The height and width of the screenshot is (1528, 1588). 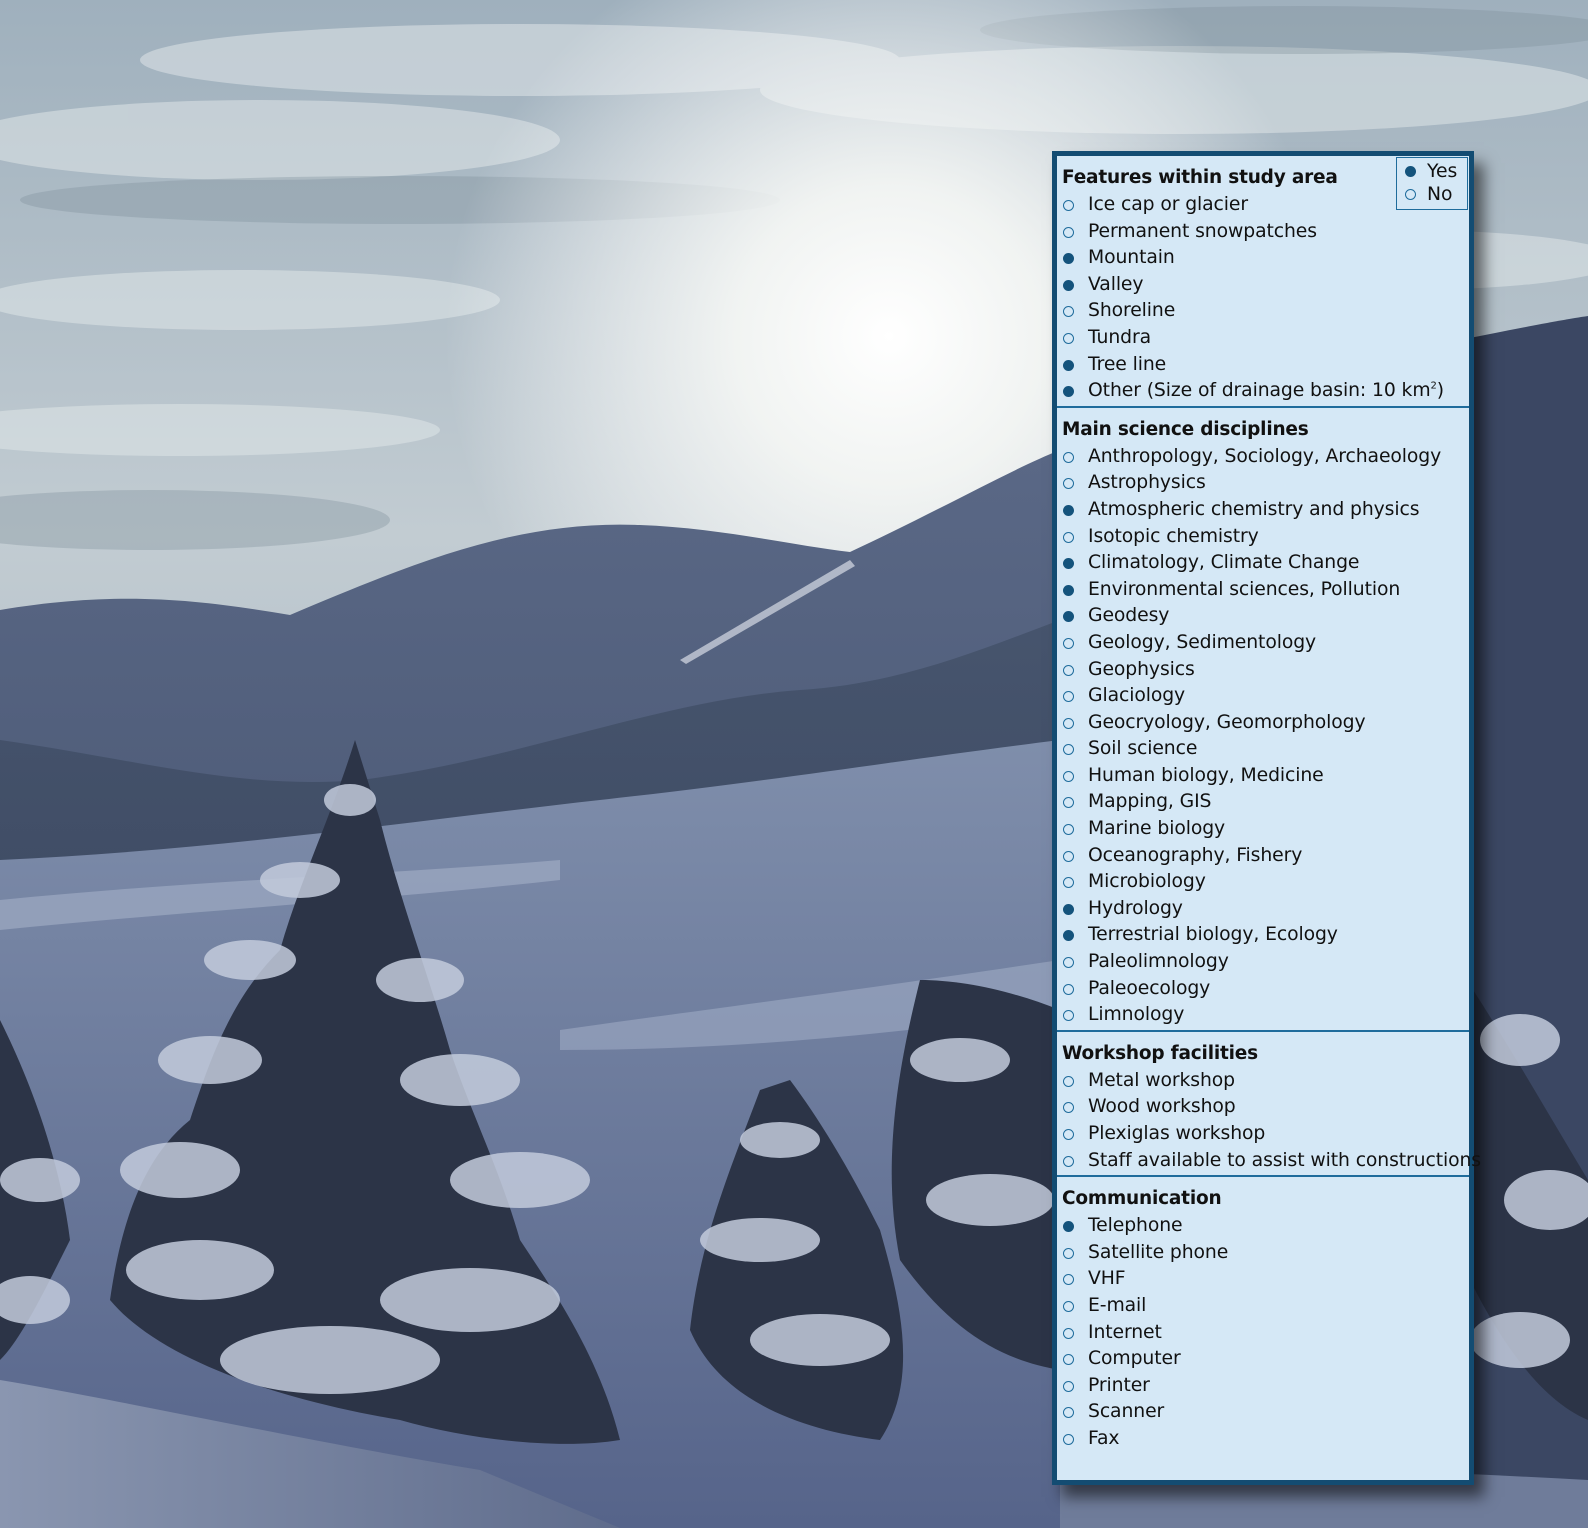 What do you see at coordinates (1177, 1133) in the screenshot?
I see `item-label: Plexiglas workshop` at bounding box center [1177, 1133].